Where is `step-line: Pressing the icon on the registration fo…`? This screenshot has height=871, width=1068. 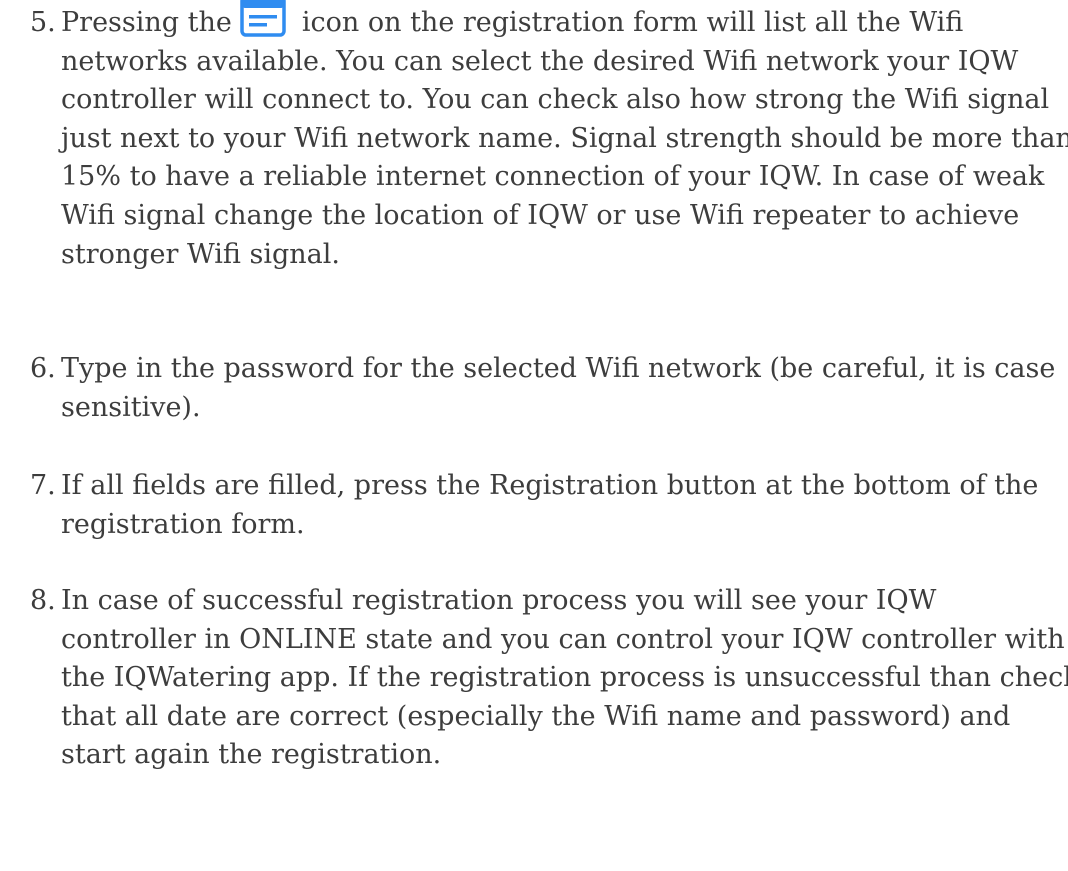
step-line: Pressing the icon on the registration fo… is located at coordinates (564, 21).